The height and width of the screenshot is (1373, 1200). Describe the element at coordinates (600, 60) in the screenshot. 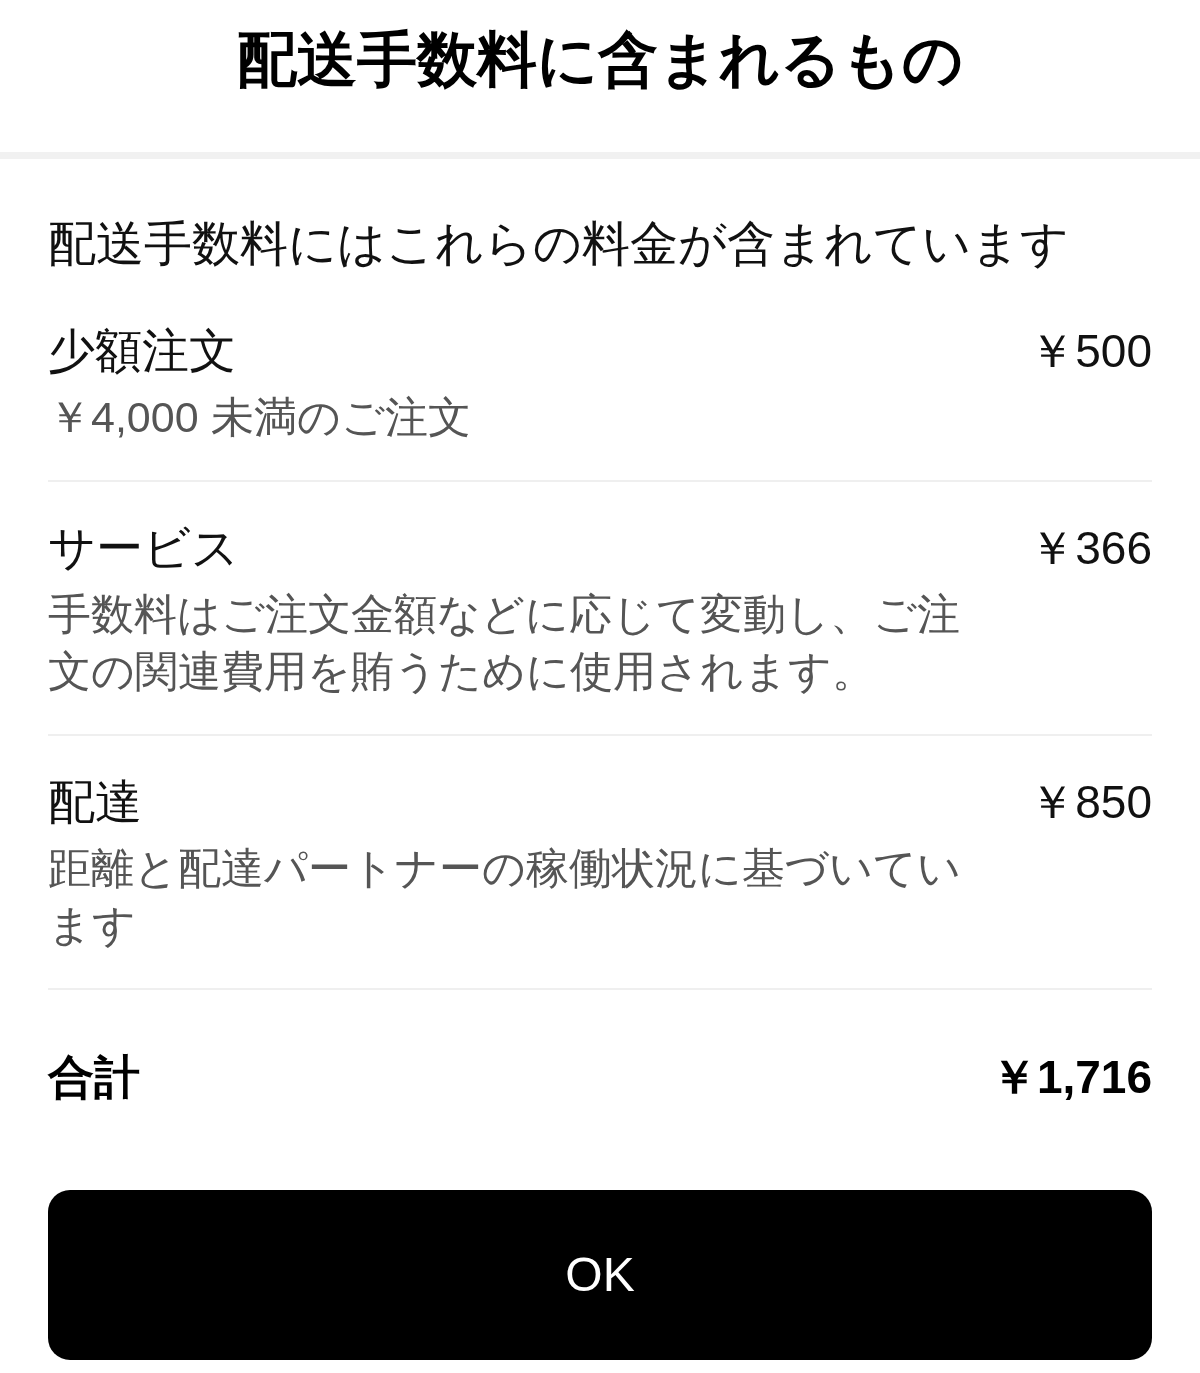

I see `dialog-title: 配送手数料に含まれるもの` at that location.